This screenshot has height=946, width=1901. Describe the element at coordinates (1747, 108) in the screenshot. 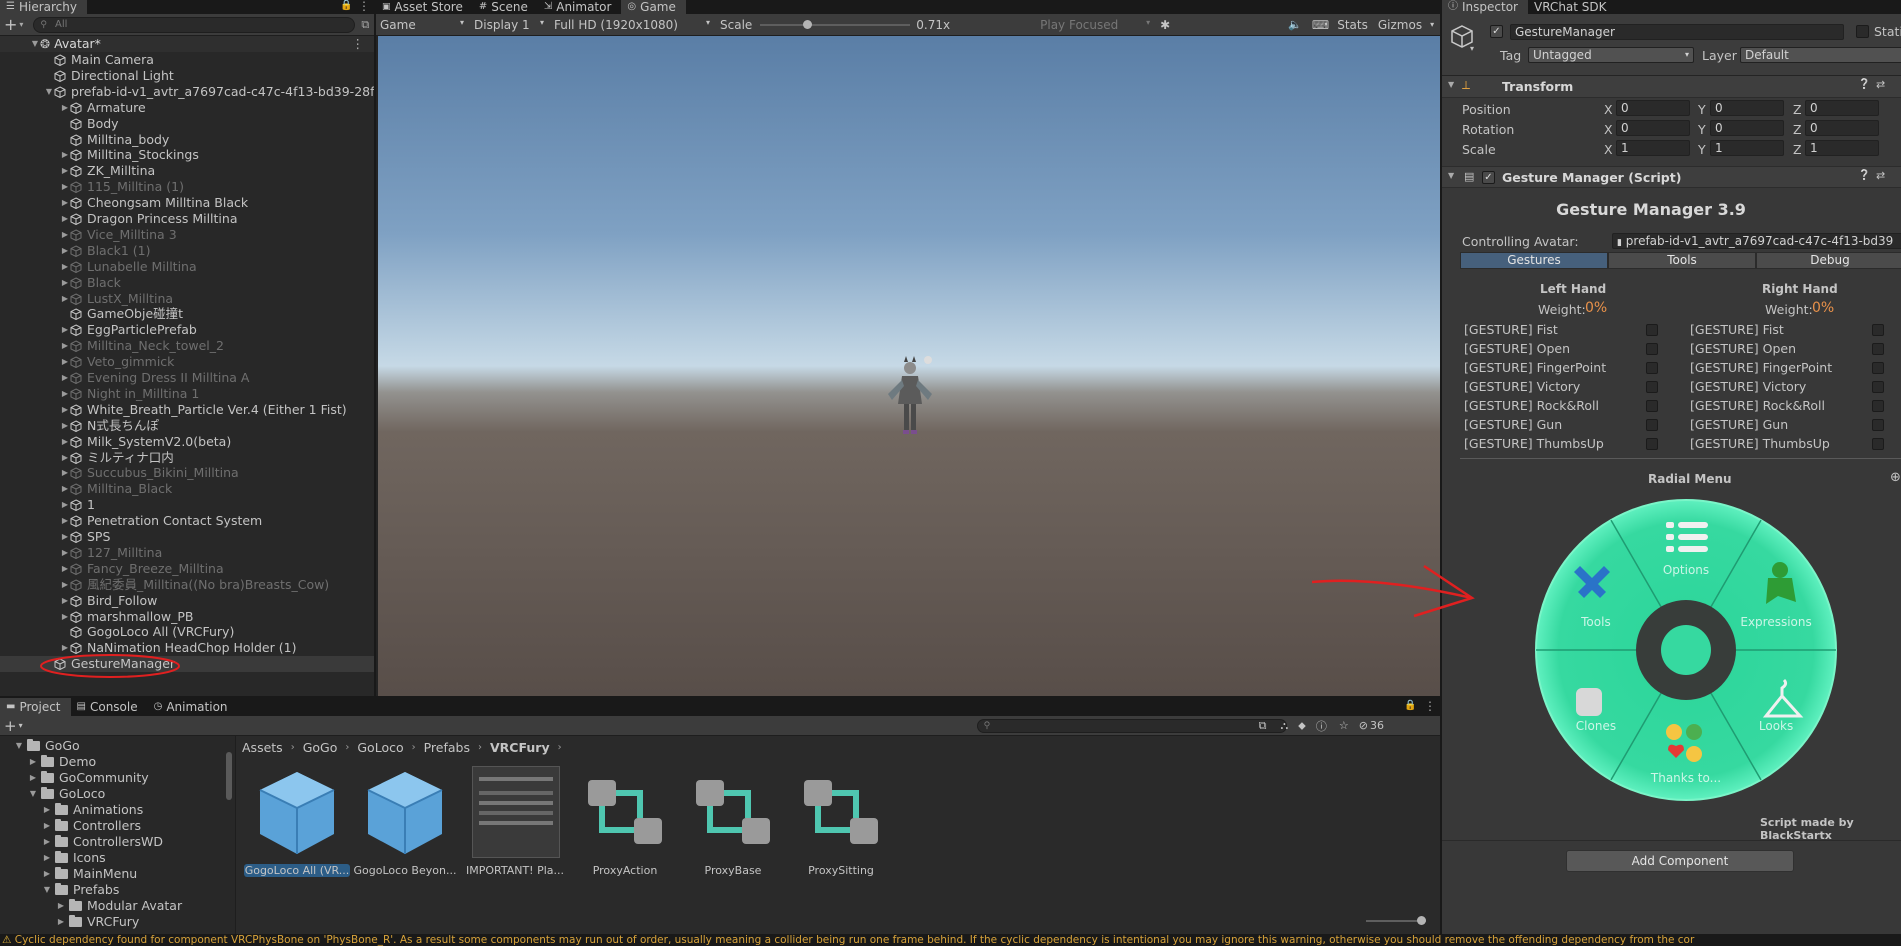

I see `position-y-field: 0` at that location.